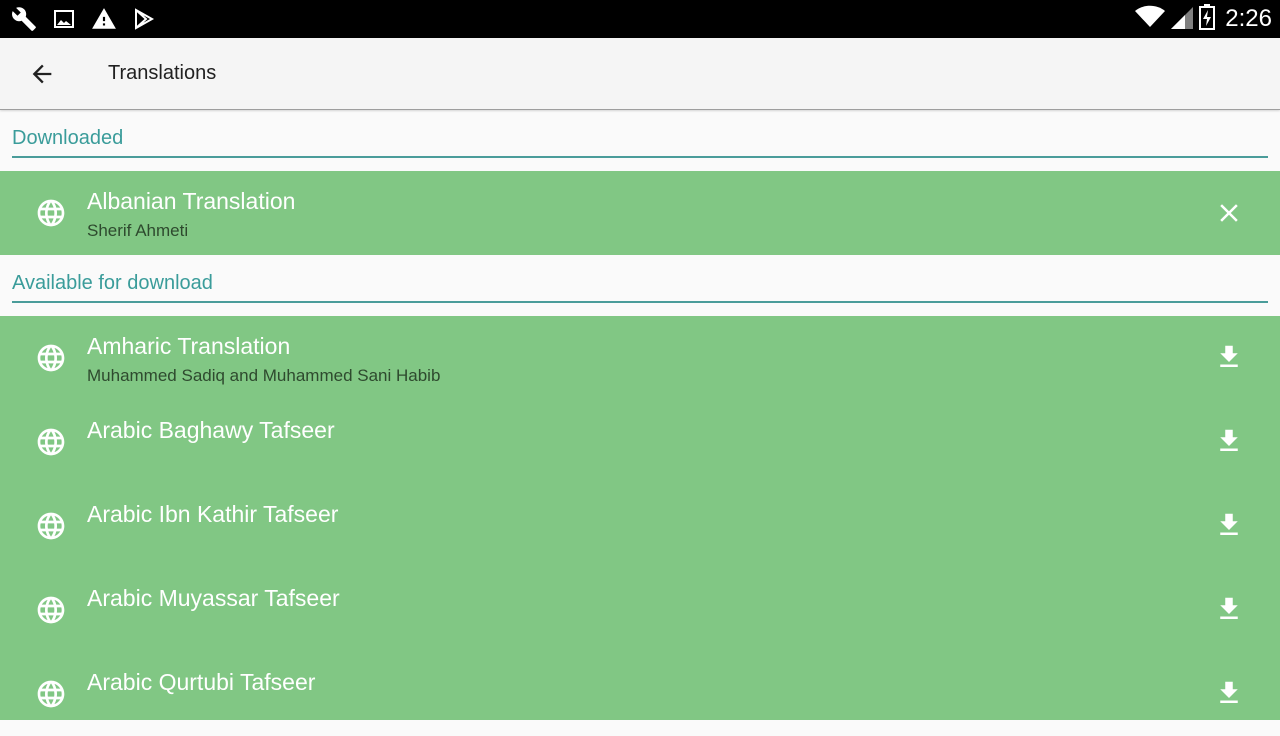 Image resolution: width=1280 pixels, height=736 pixels. What do you see at coordinates (84, 19) in the screenshot?
I see `status-bar-notifications` at bounding box center [84, 19].